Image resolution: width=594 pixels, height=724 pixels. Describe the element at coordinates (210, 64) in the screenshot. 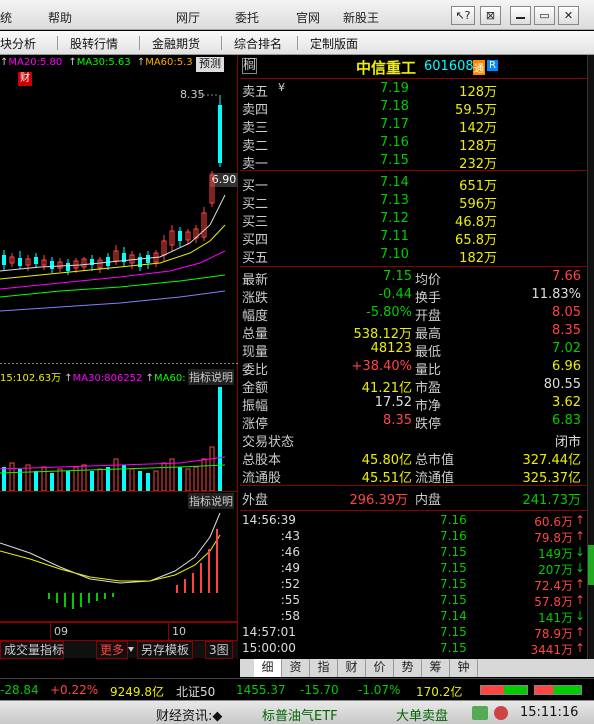

I see `predict-button: 预测` at that location.